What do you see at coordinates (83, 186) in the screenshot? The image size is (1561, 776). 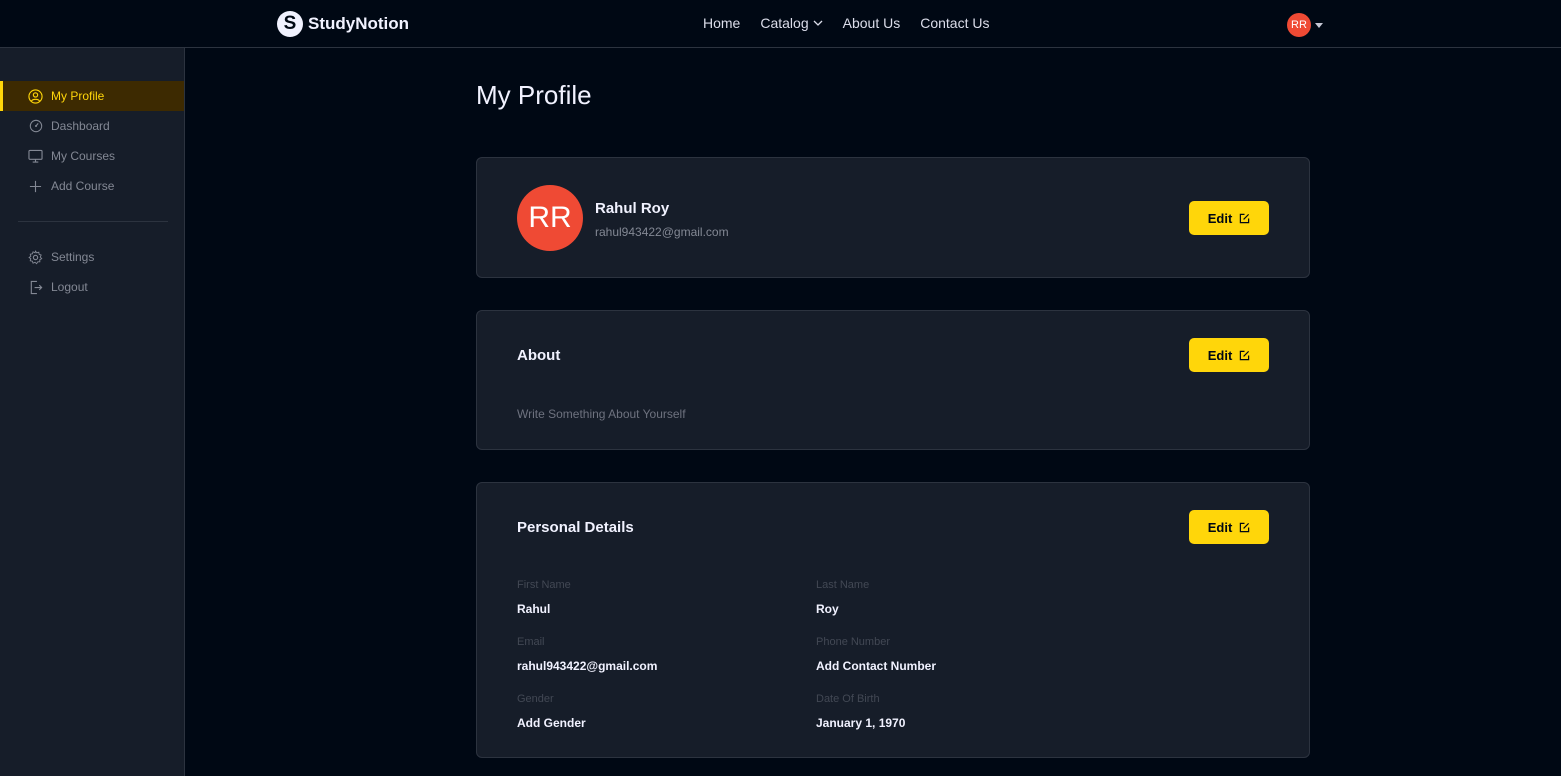 I see `sidebar-item-label: Add Course` at bounding box center [83, 186].